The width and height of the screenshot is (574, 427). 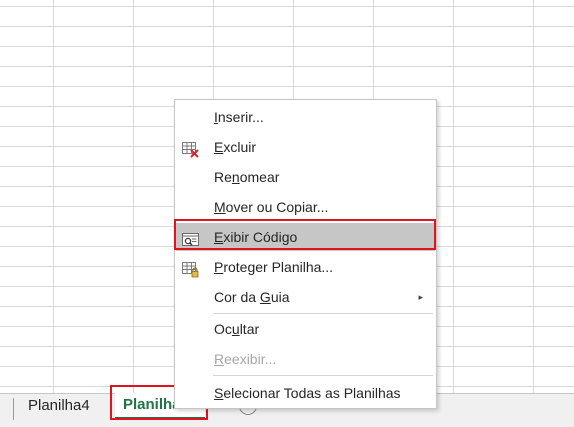 What do you see at coordinates (256, 237) in the screenshot?
I see `menu-item-label: Exibir Código` at bounding box center [256, 237].